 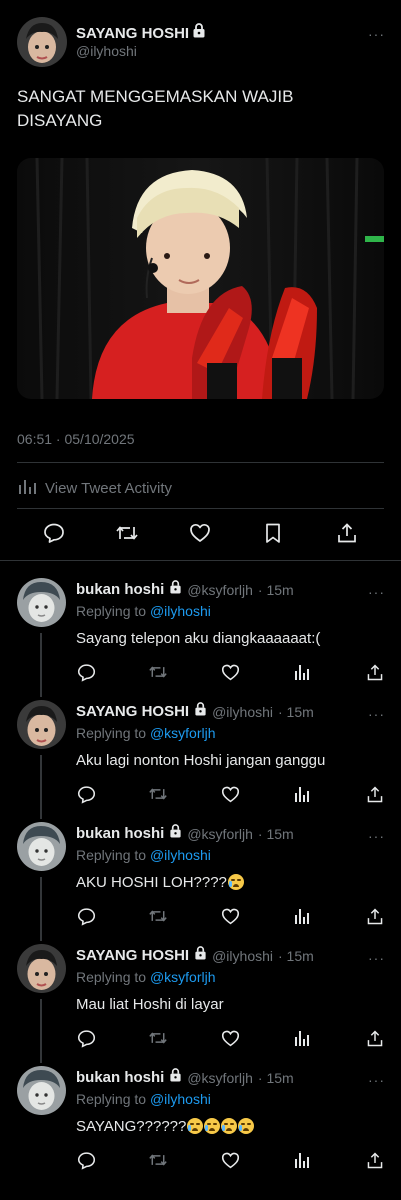 I want to click on view-tweet-activity: View Tweet Activity, so click(x=94, y=488).